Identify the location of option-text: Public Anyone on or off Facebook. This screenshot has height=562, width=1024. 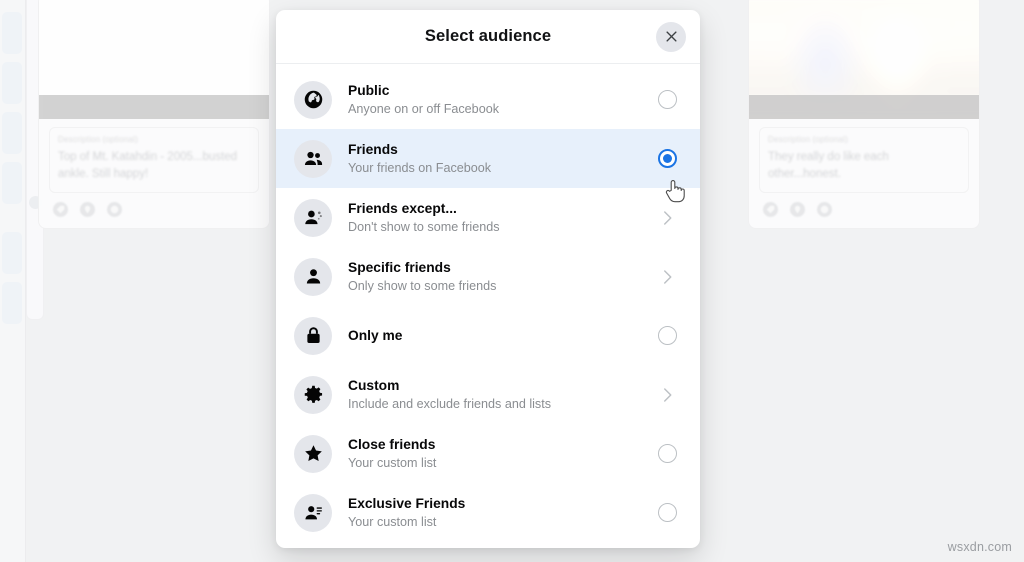
(501, 100).